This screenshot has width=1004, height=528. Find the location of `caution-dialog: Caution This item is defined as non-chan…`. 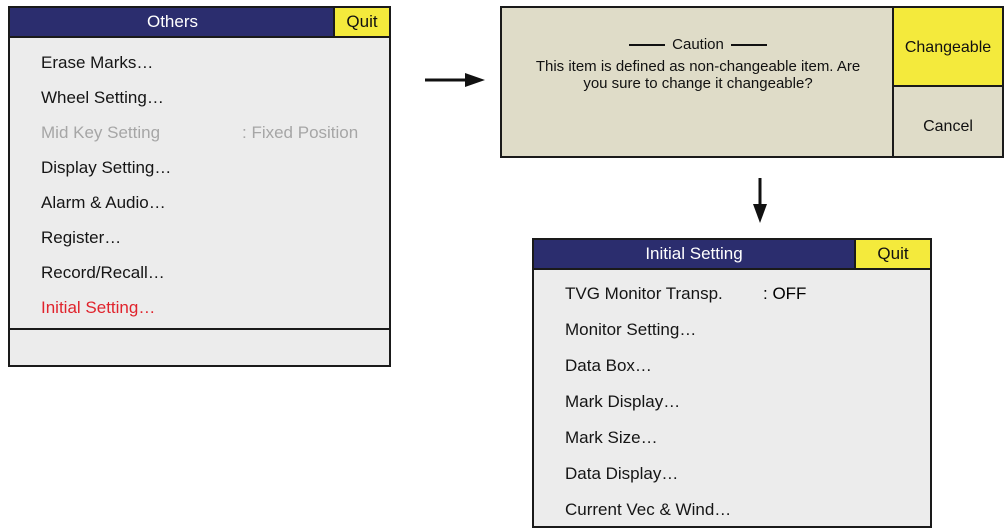

caution-dialog: Caution This item is defined as non-chan… is located at coordinates (752, 82).